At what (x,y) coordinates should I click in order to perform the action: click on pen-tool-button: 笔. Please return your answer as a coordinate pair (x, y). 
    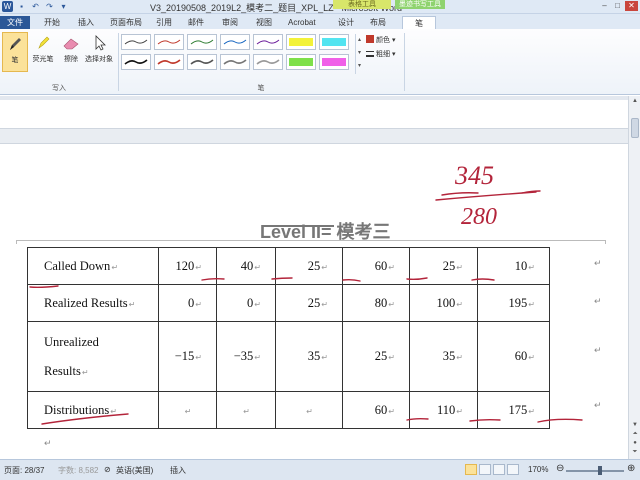
    Looking at the image, I should click on (15, 52).